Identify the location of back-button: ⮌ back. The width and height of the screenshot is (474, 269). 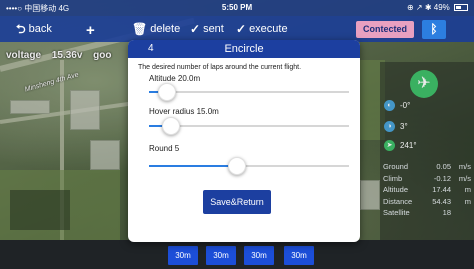
(34, 29).